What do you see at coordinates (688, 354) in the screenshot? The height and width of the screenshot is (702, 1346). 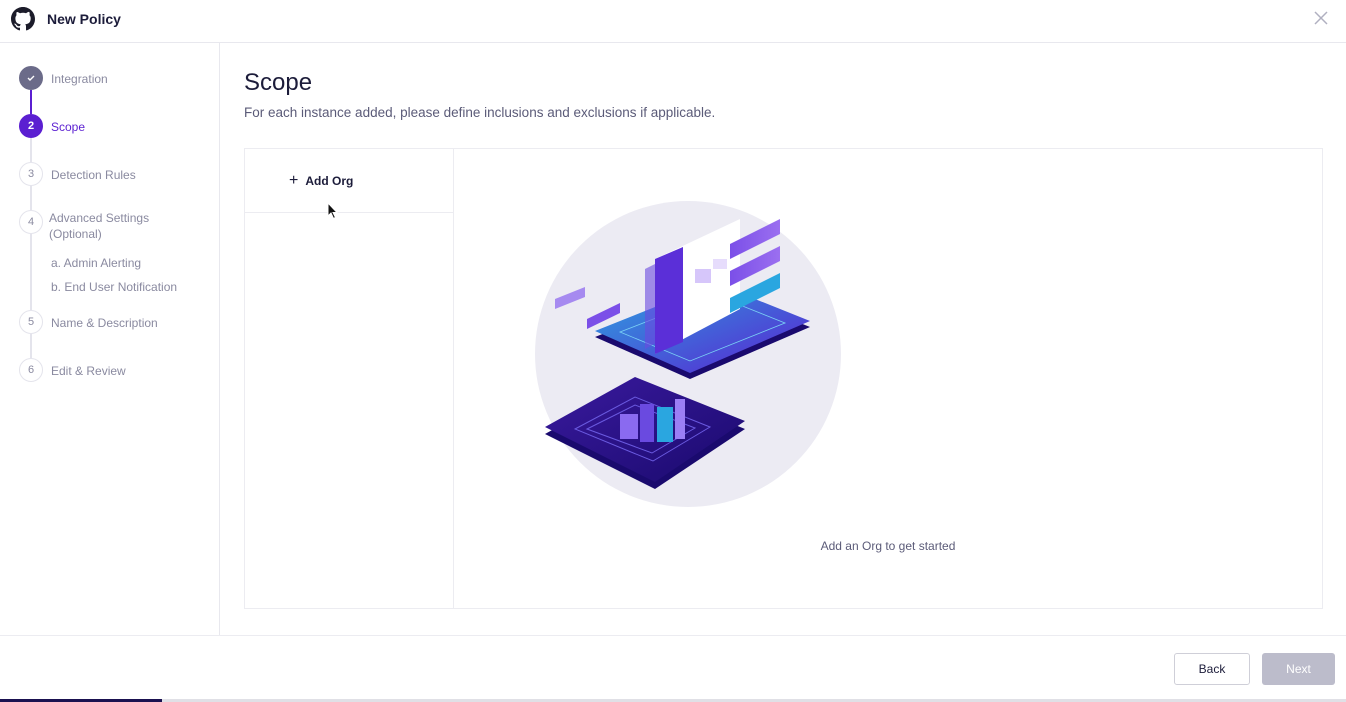 I see `empty-state-illustration` at bounding box center [688, 354].